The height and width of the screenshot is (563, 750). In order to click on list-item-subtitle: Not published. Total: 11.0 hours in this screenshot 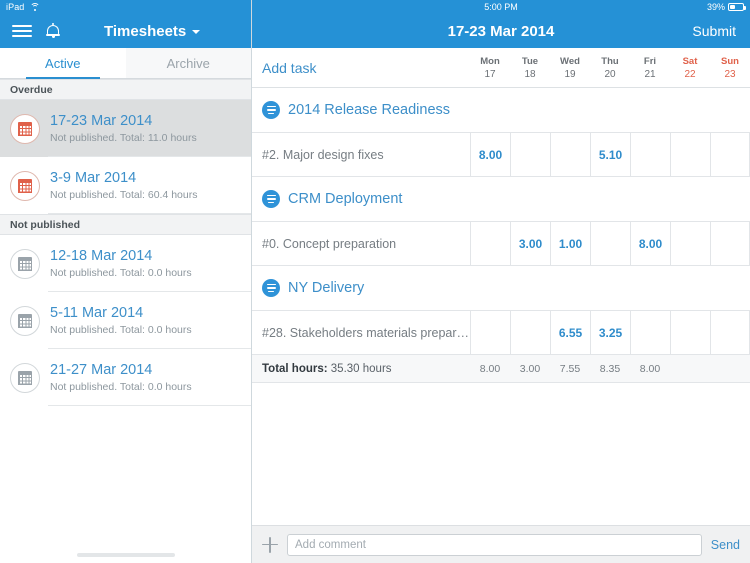, I will do `click(123, 138)`.